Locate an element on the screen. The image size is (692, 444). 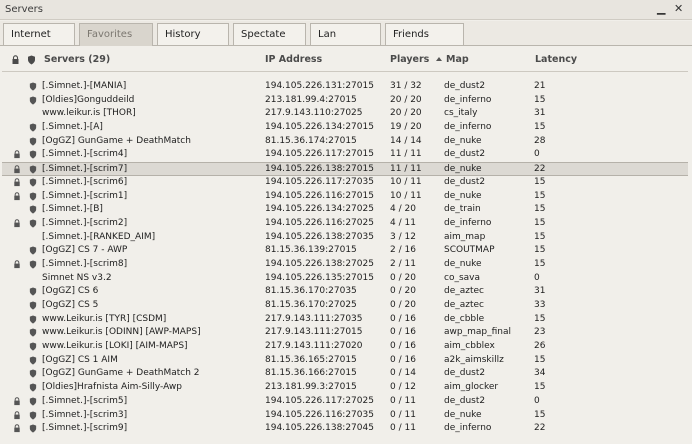
tab-internet: Internet is located at coordinates (39, 34).